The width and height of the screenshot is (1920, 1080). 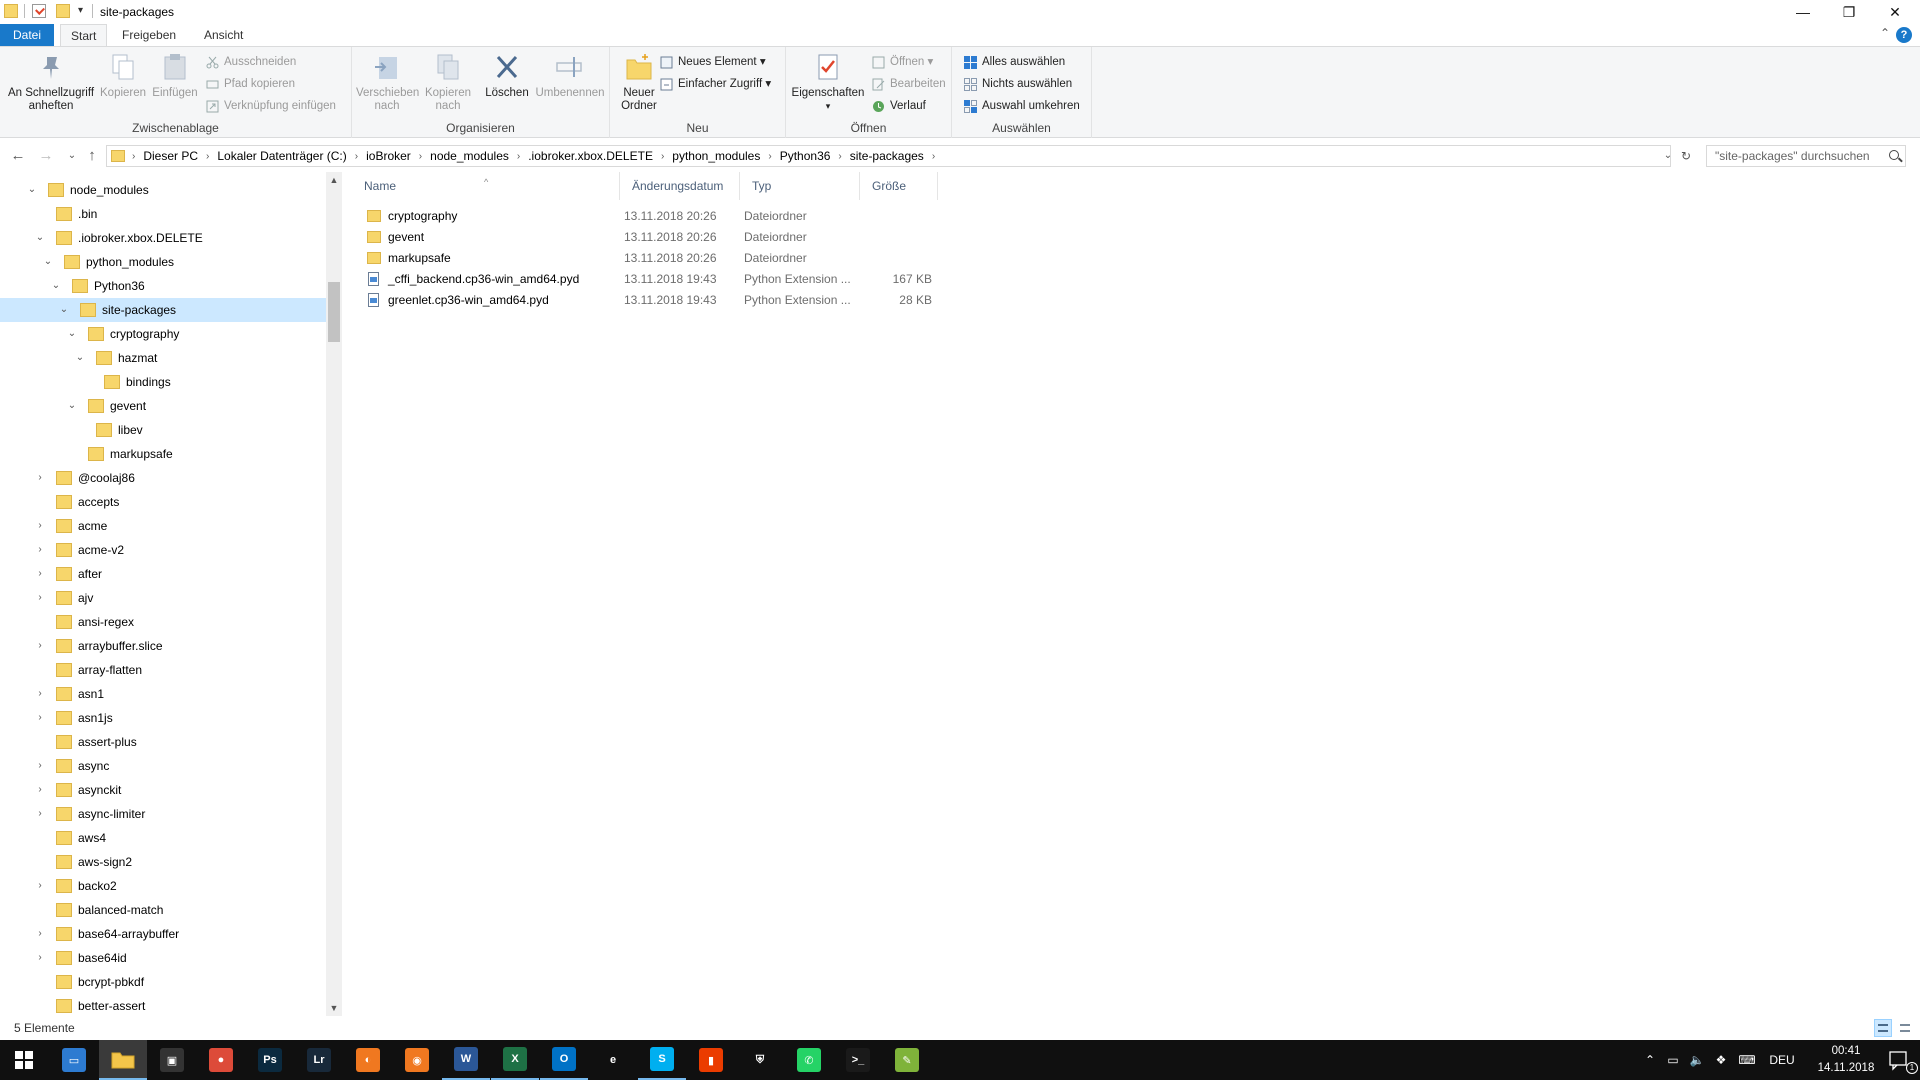 I want to click on tab-share: Freigeben, so click(x=149, y=35).